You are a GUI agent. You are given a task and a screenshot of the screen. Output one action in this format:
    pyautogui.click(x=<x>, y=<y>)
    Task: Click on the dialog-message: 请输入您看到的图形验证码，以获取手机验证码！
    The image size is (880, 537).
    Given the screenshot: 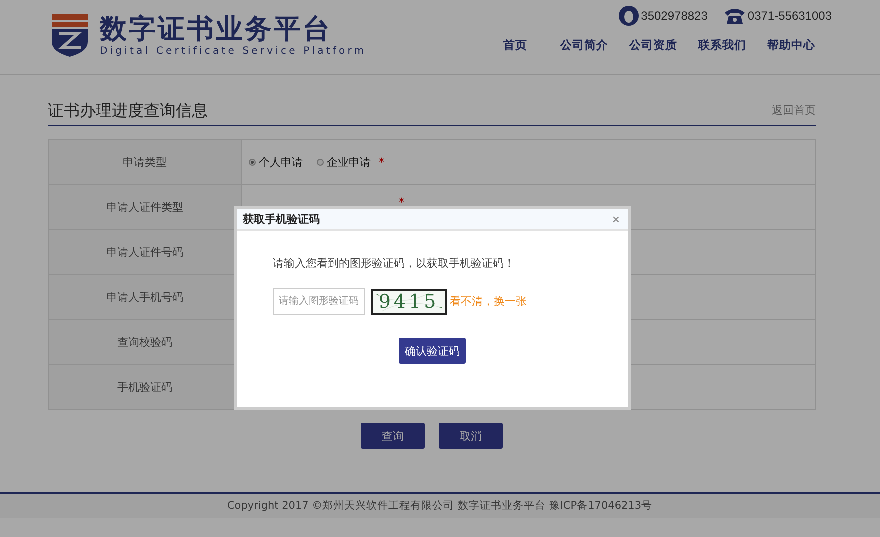 What is the action you would take?
    pyautogui.click(x=394, y=263)
    